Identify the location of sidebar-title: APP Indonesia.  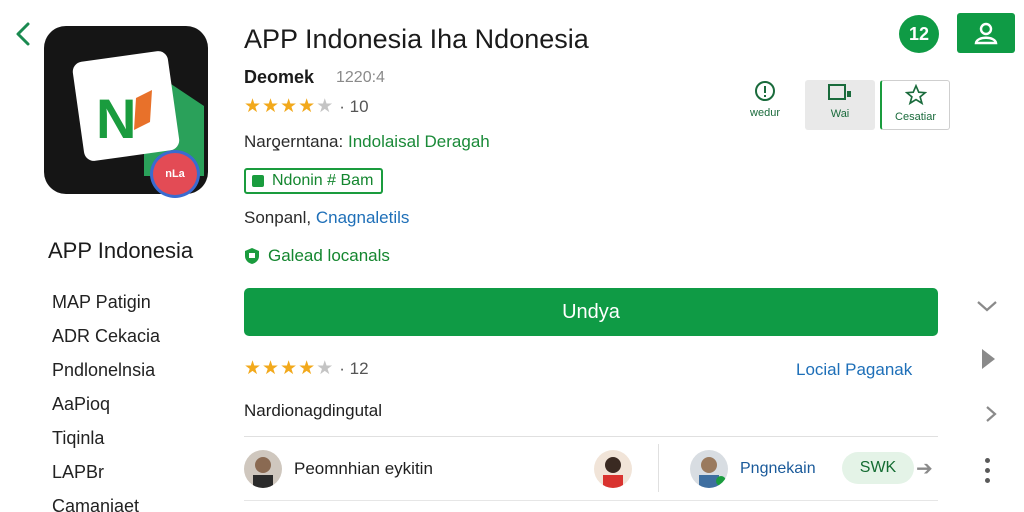
(121, 250).